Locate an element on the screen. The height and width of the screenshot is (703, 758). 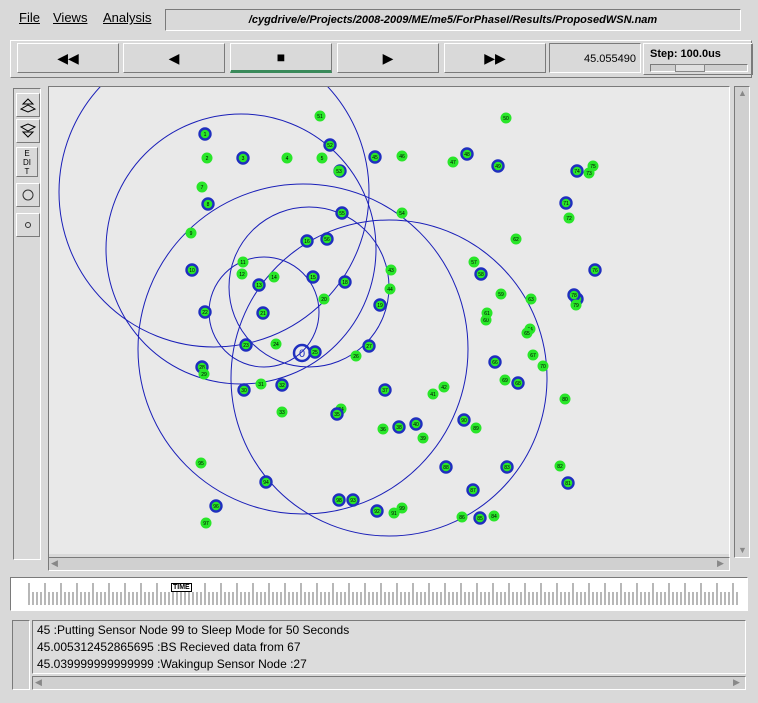
sensor-node-81: 81 is located at coordinates (568, 483).